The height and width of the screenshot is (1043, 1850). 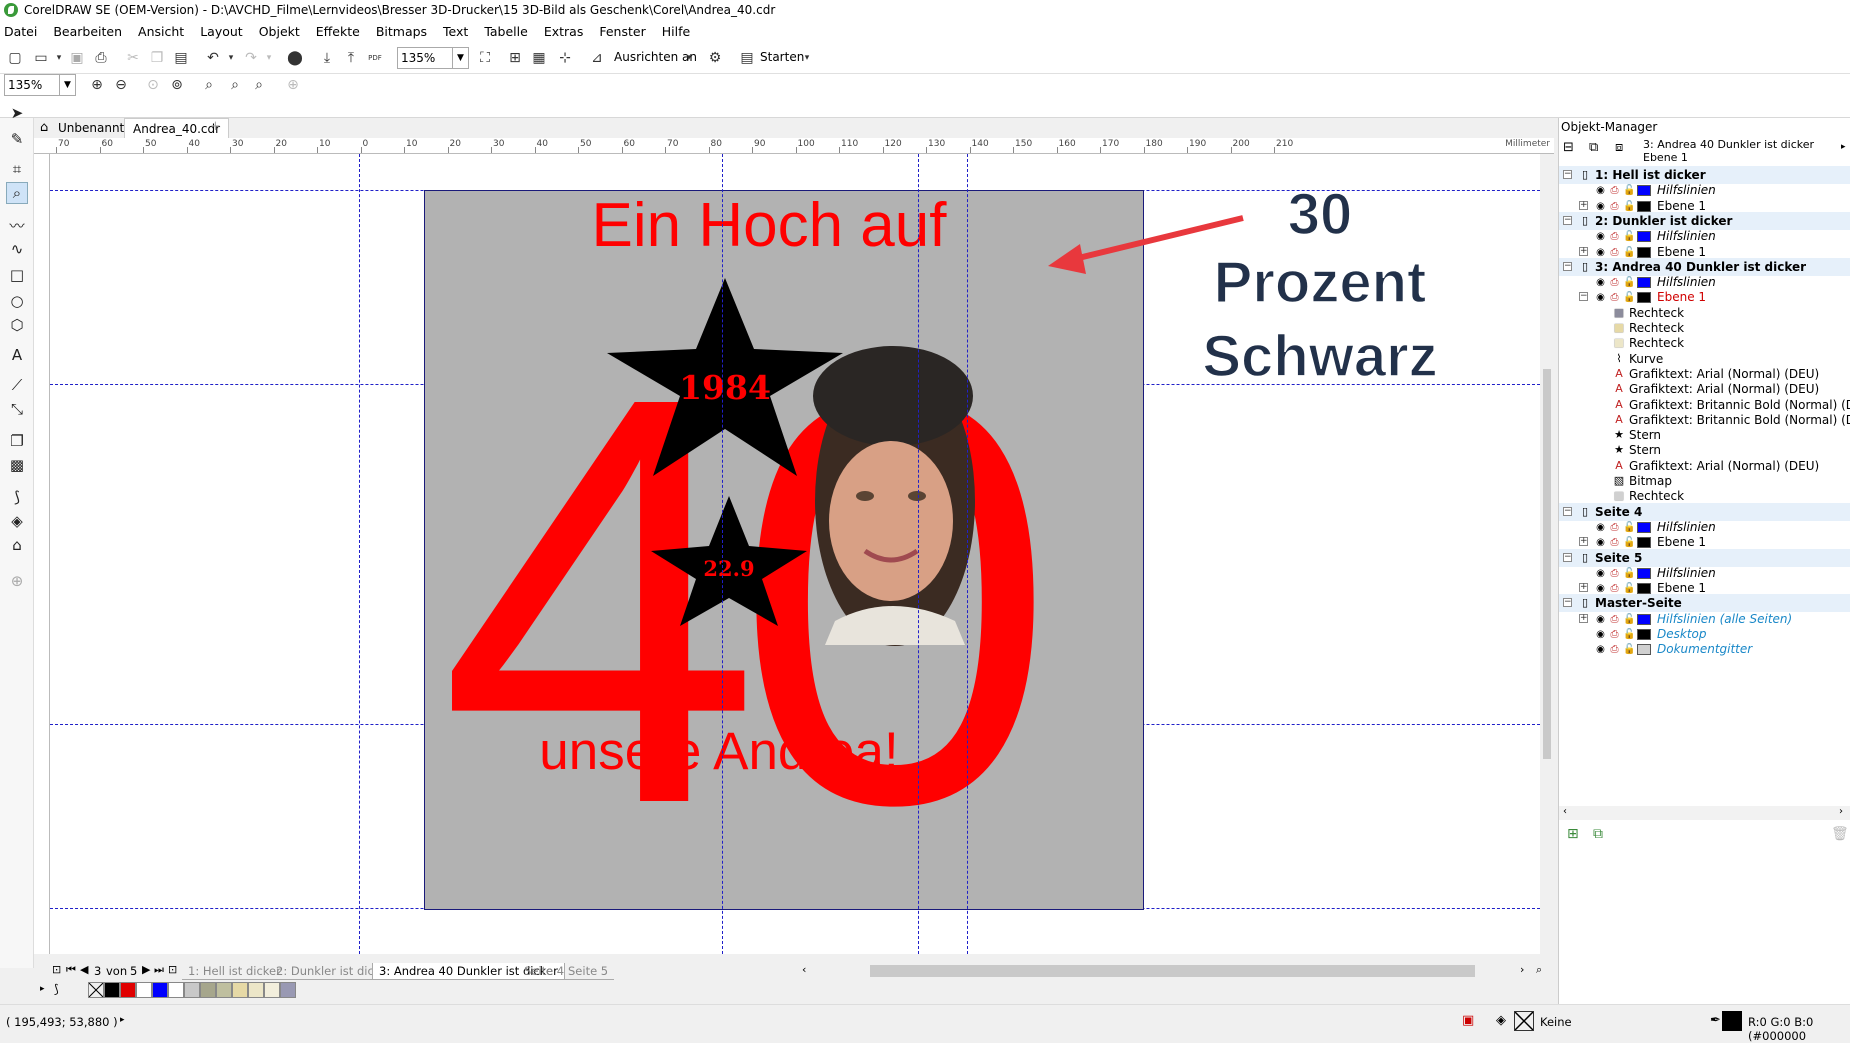 What do you see at coordinates (56, 969) in the screenshot?
I see `add-page-before-icon: ⊡` at bounding box center [56, 969].